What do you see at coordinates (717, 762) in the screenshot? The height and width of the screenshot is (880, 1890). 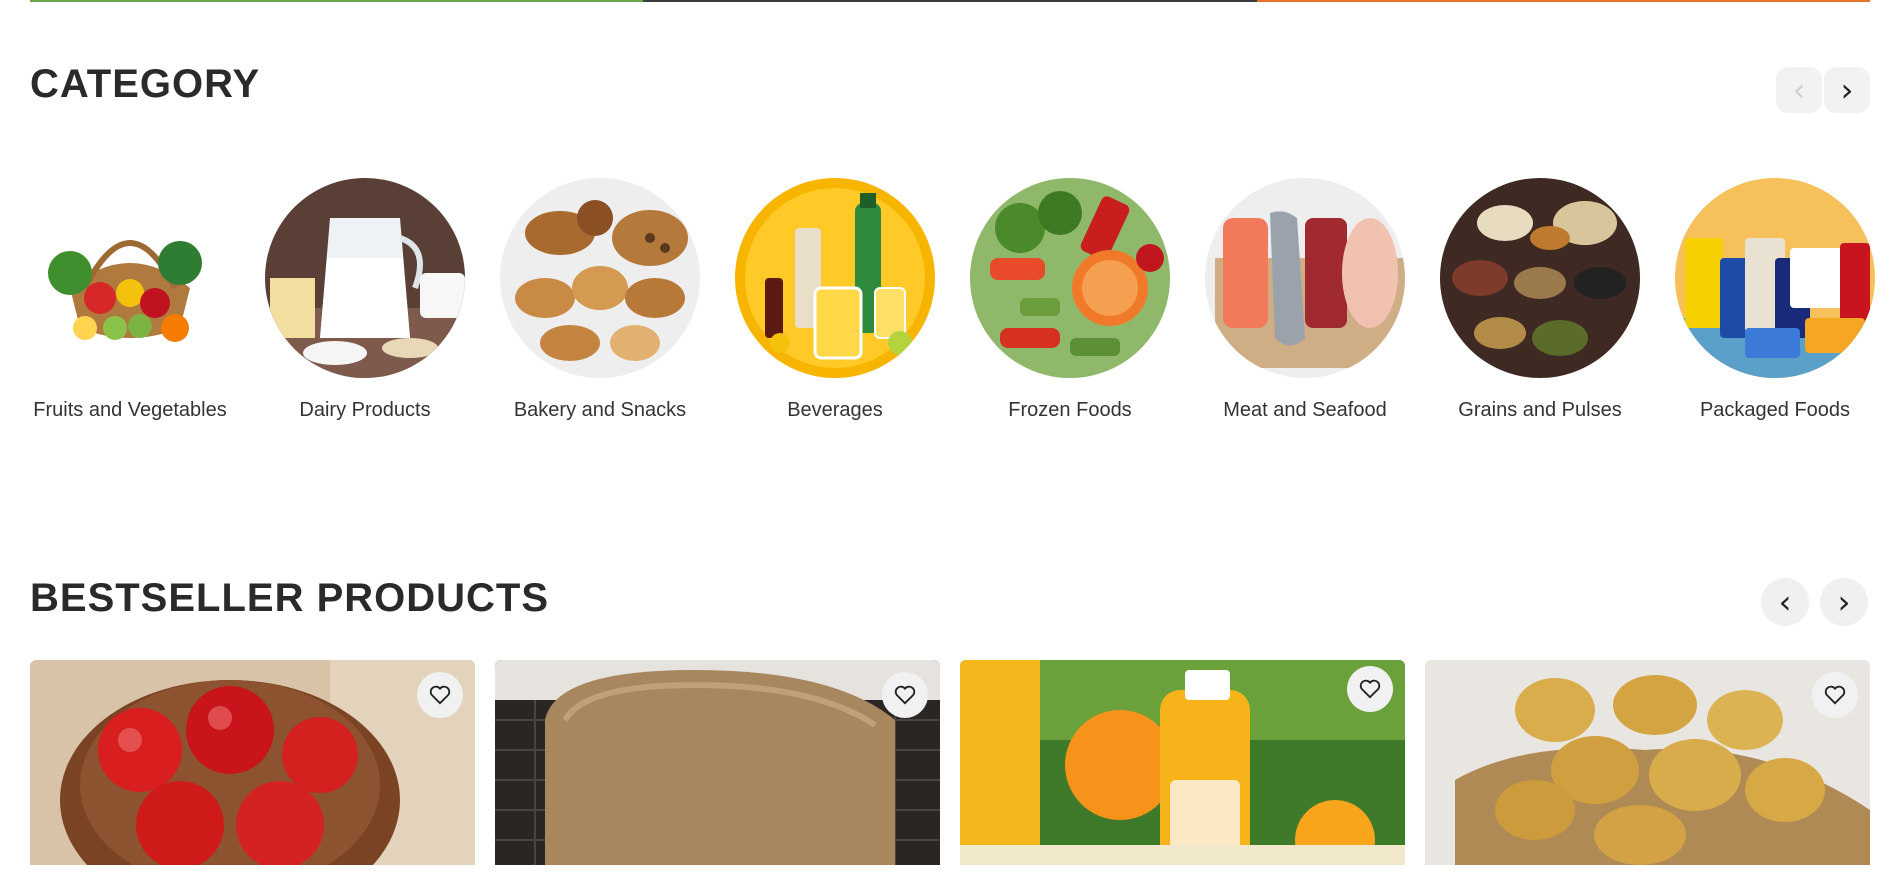 I see `bread-loaf-image` at bounding box center [717, 762].